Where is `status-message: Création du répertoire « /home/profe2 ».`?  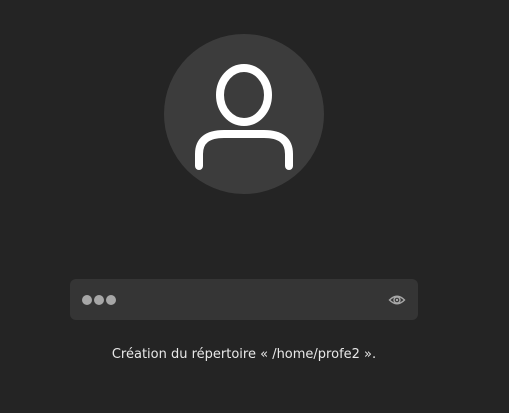
status-message: Création du répertoire « /home/profe2 ». is located at coordinates (244, 354).